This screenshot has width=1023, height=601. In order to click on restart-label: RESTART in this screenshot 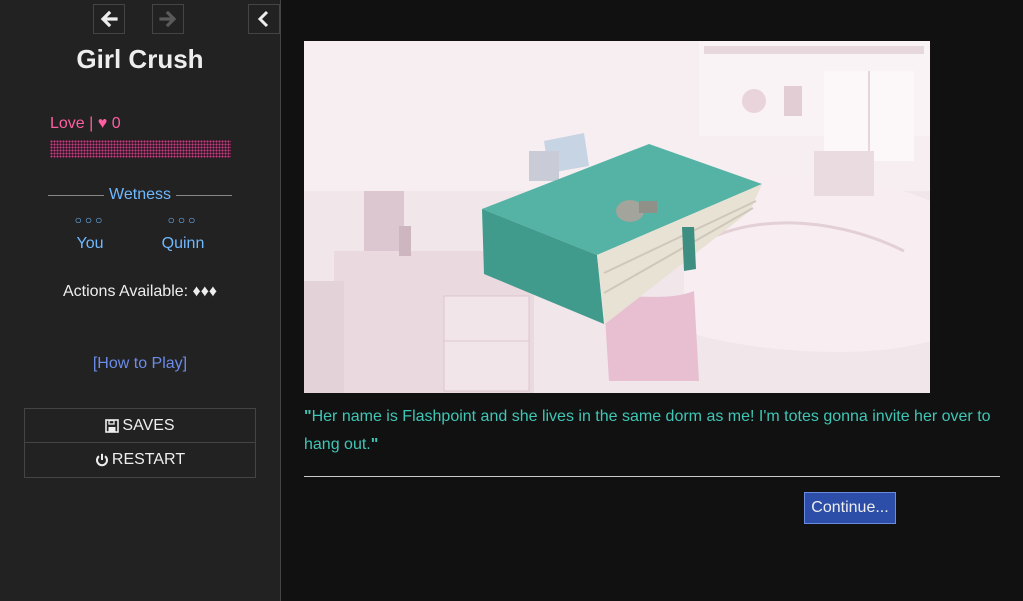, I will do `click(148, 459)`.